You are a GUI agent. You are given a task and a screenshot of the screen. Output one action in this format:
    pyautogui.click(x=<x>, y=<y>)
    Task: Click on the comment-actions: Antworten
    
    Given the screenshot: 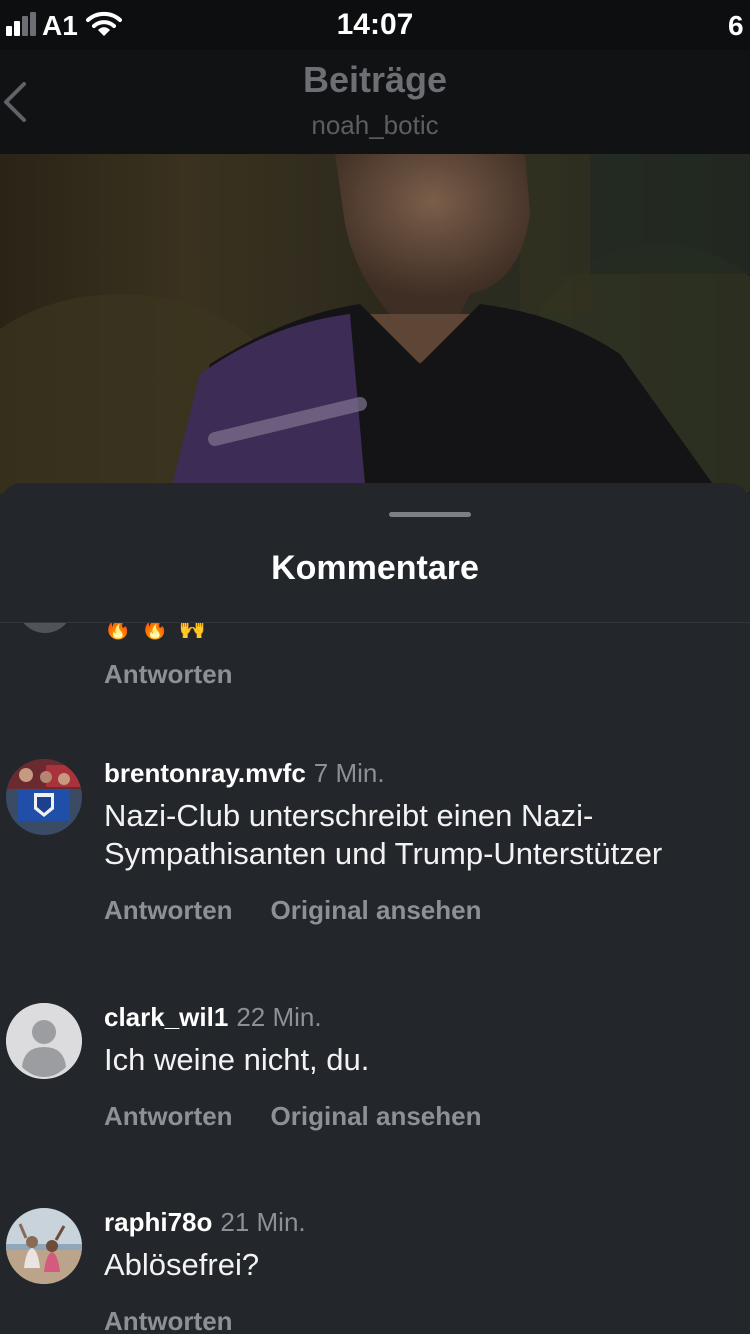 What is the action you would take?
    pyautogui.click(x=424, y=1320)
    